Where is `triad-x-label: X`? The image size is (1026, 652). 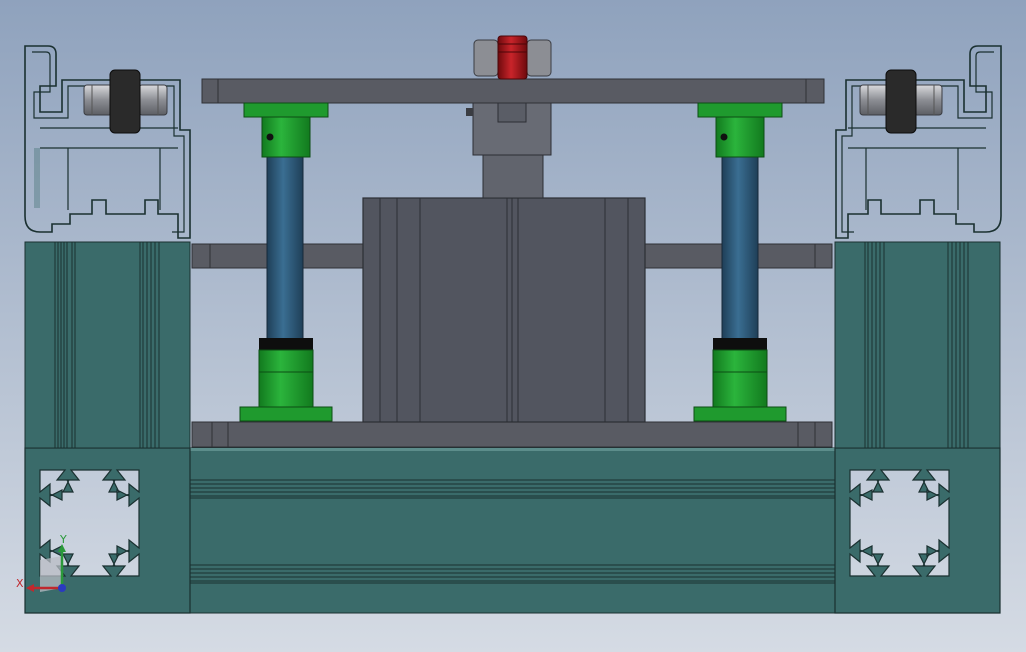 triad-x-label: X is located at coordinates (20, 583).